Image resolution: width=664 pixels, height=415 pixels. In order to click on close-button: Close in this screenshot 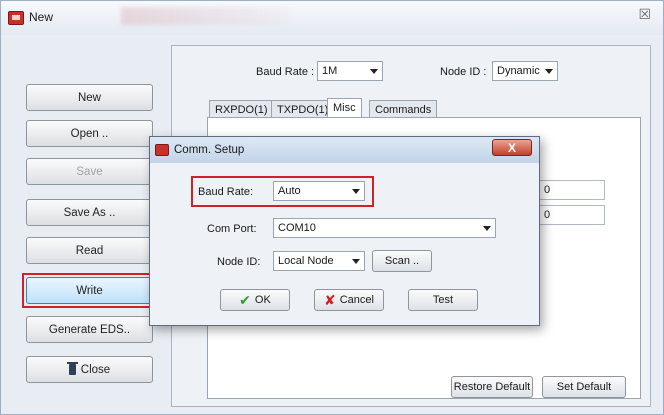, I will do `click(89, 369)`.